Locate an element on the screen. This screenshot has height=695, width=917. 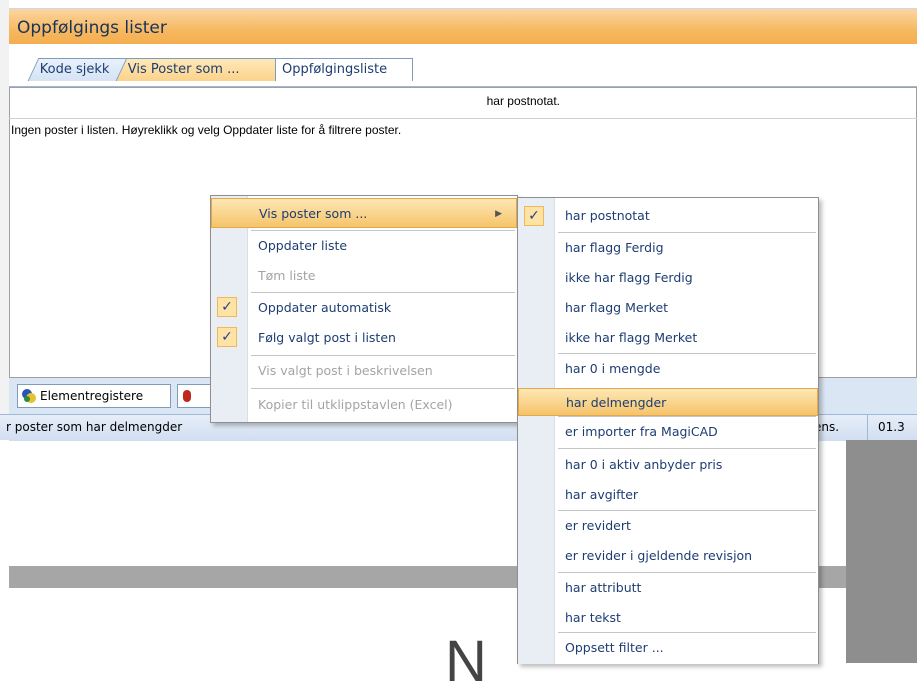
submenu-item-har-0-i-mengde: har 0 i mengde is located at coordinates (668, 369).